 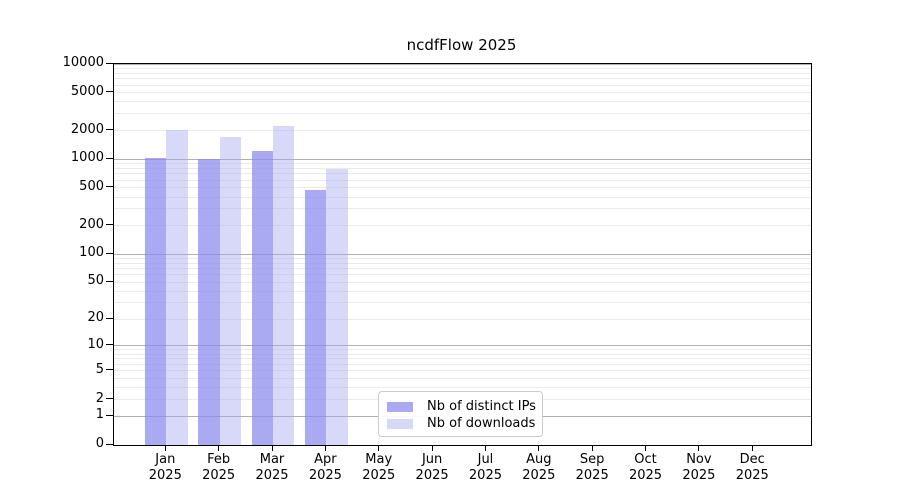 I want to click on y-tick-label: 50, so click(x=95, y=281).